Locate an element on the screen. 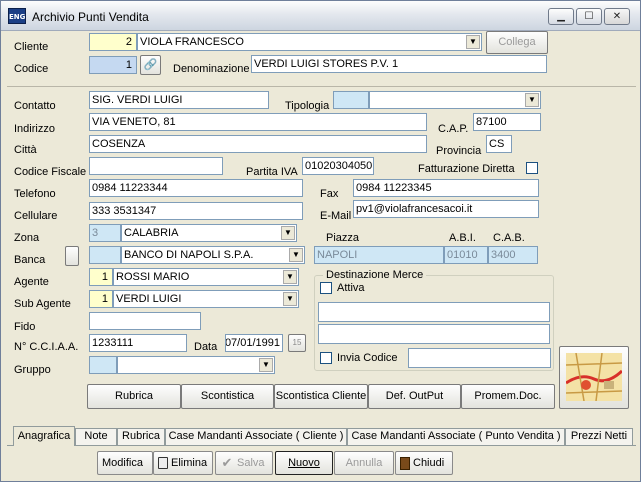 The height and width of the screenshot is (482, 641). rubrica-button: Rubrica is located at coordinates (134, 396).